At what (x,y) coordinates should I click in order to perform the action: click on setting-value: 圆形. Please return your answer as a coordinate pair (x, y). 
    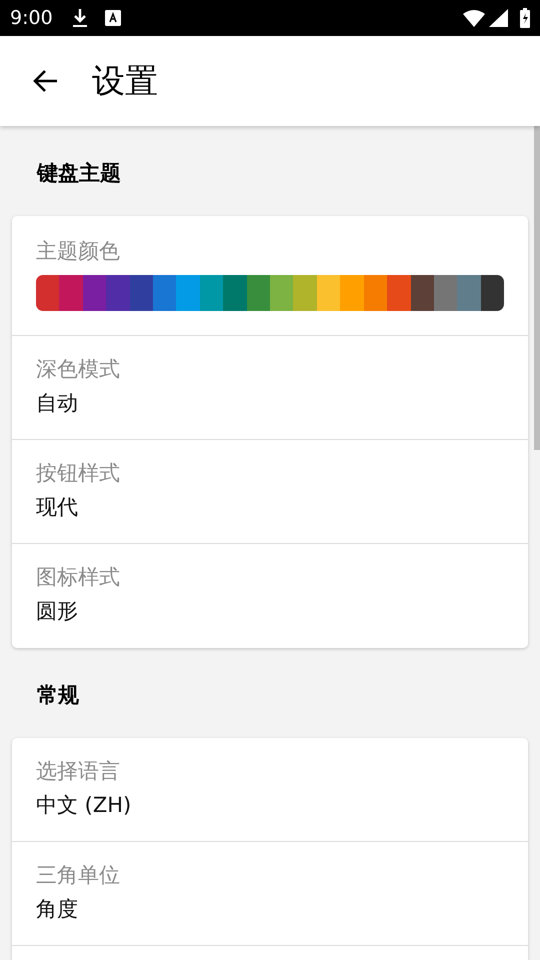
    Looking at the image, I should click on (57, 611).